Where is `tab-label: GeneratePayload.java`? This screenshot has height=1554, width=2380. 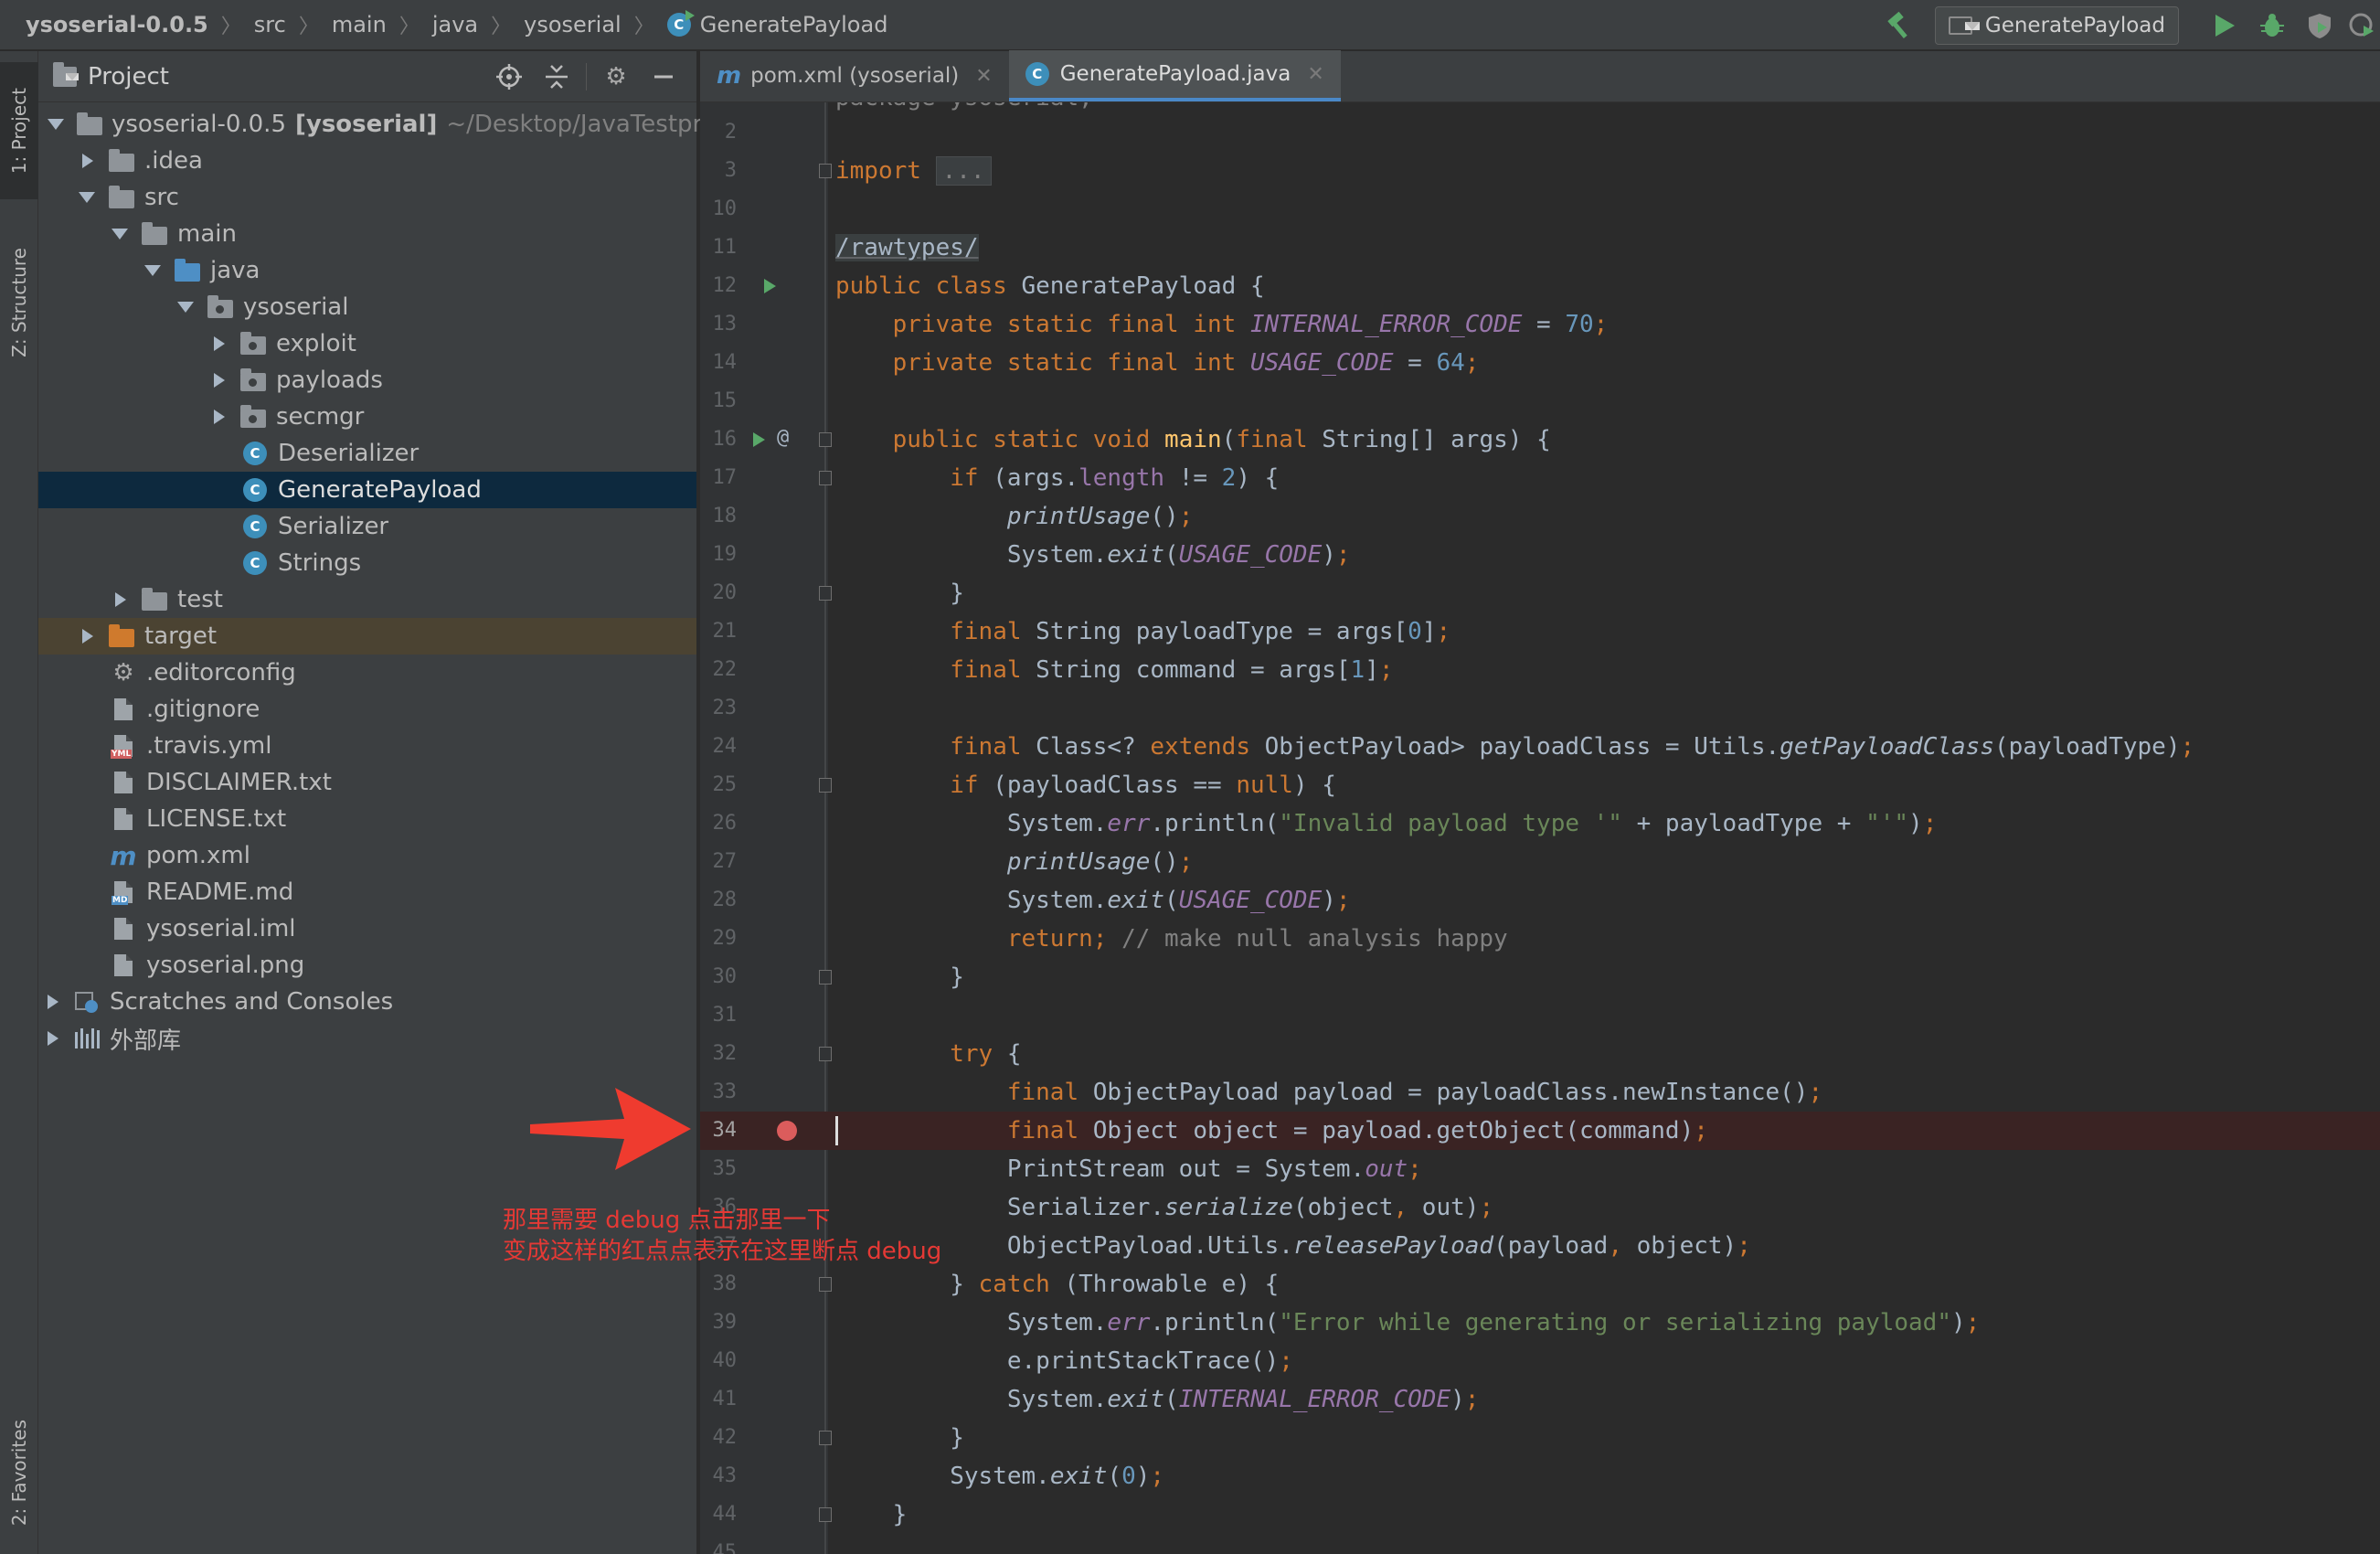 tab-label: GeneratePayload.java is located at coordinates (1175, 74).